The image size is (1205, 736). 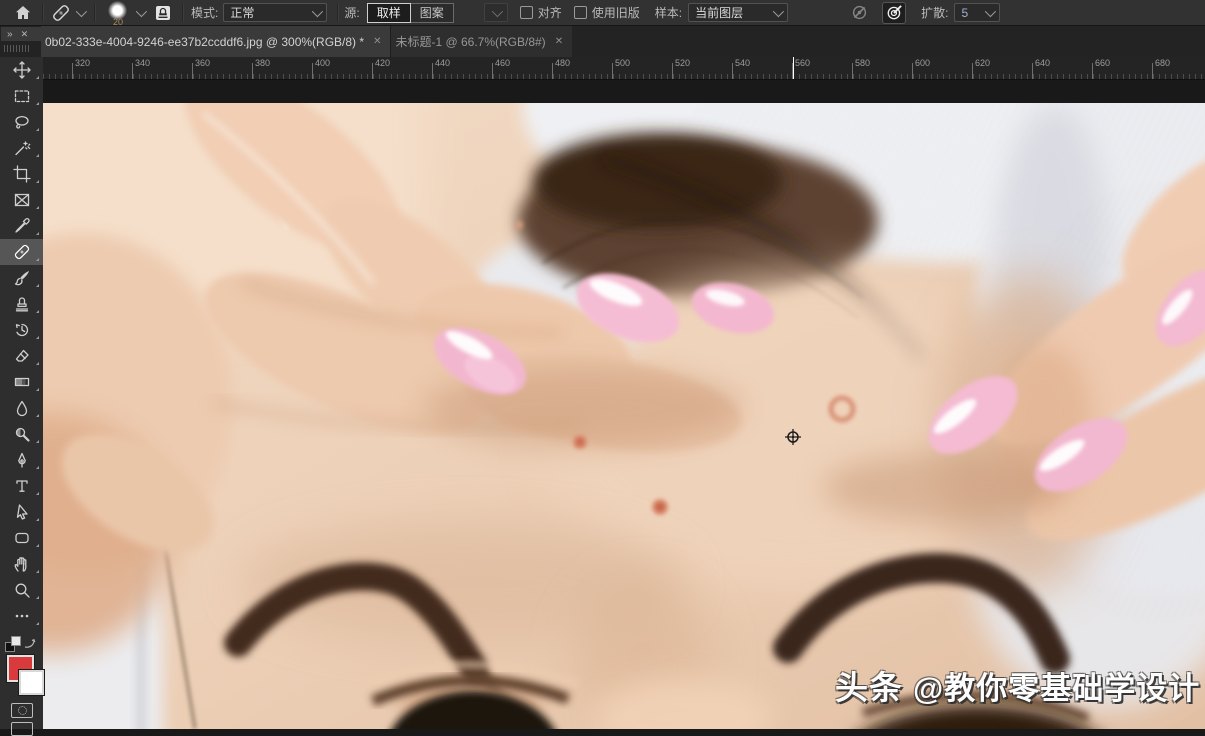 I want to click on quick-mask-icon, so click(x=22, y=710).